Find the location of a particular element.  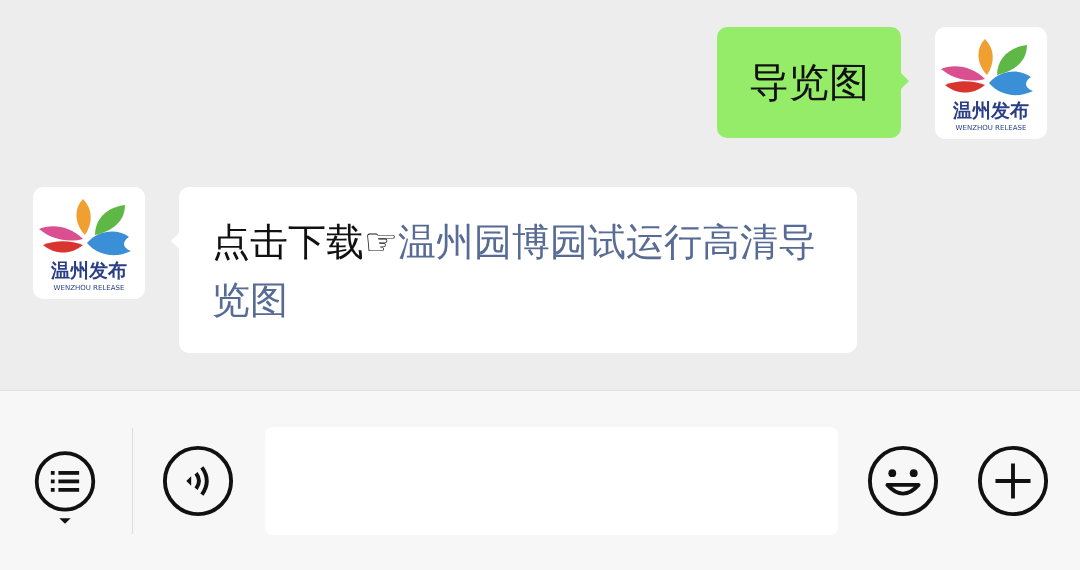

message-text: 点击下载☞温州园博园试运行高清导览图 is located at coordinates (515, 271).